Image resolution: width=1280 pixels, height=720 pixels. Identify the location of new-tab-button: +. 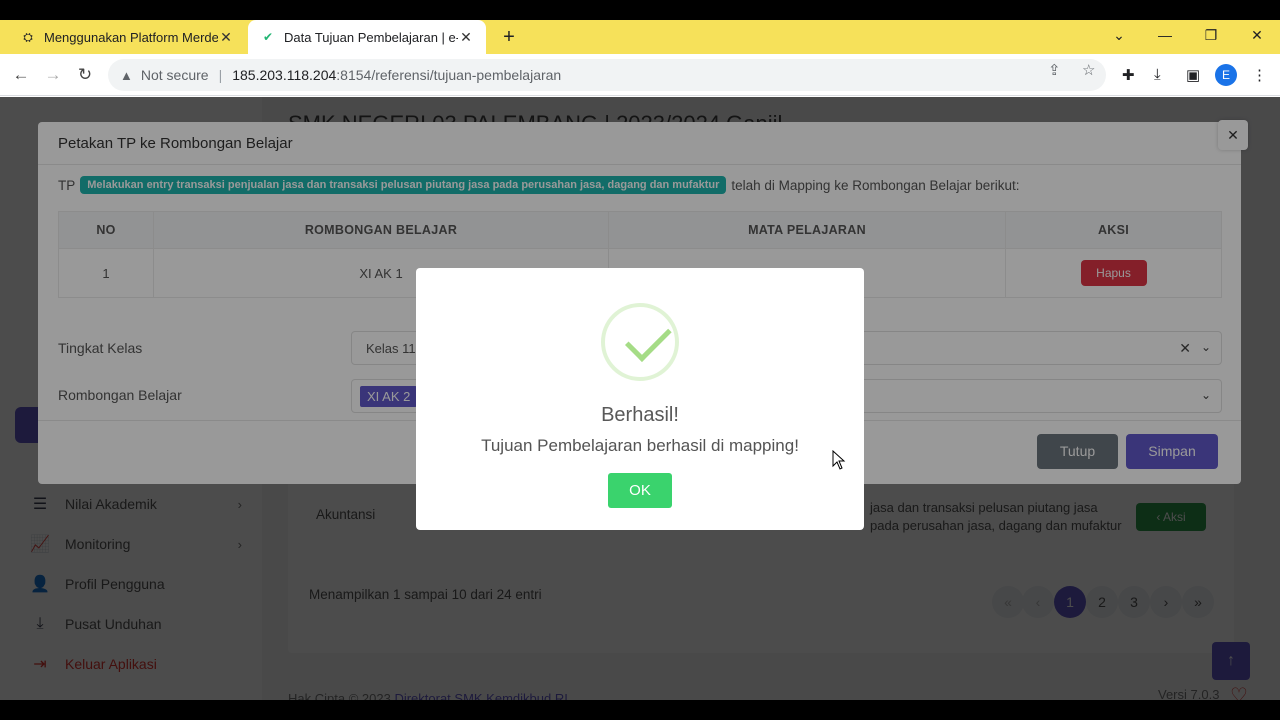
(509, 37).